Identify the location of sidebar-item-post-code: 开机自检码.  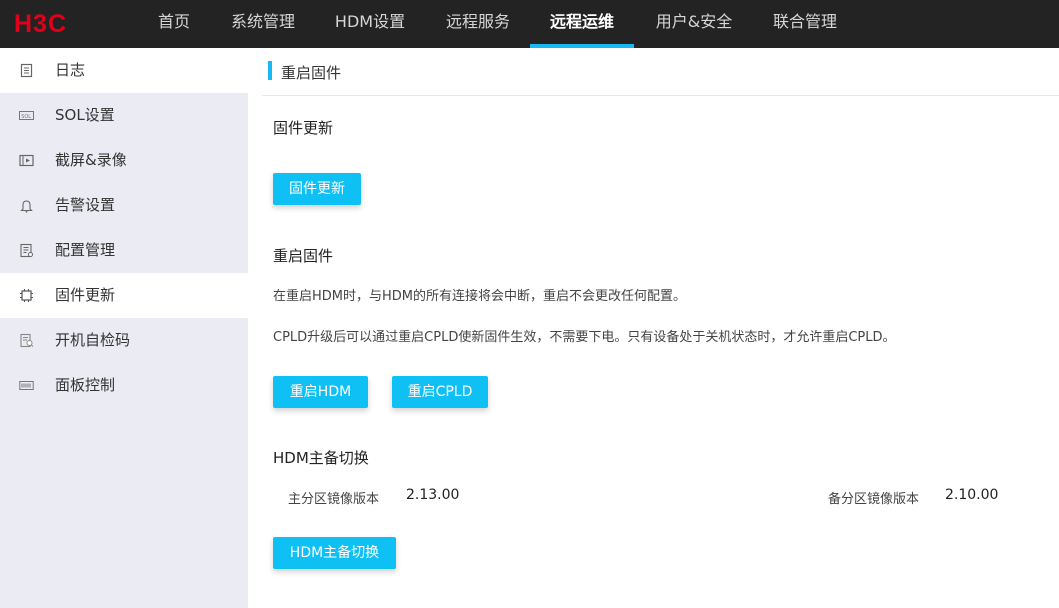
(124, 340).